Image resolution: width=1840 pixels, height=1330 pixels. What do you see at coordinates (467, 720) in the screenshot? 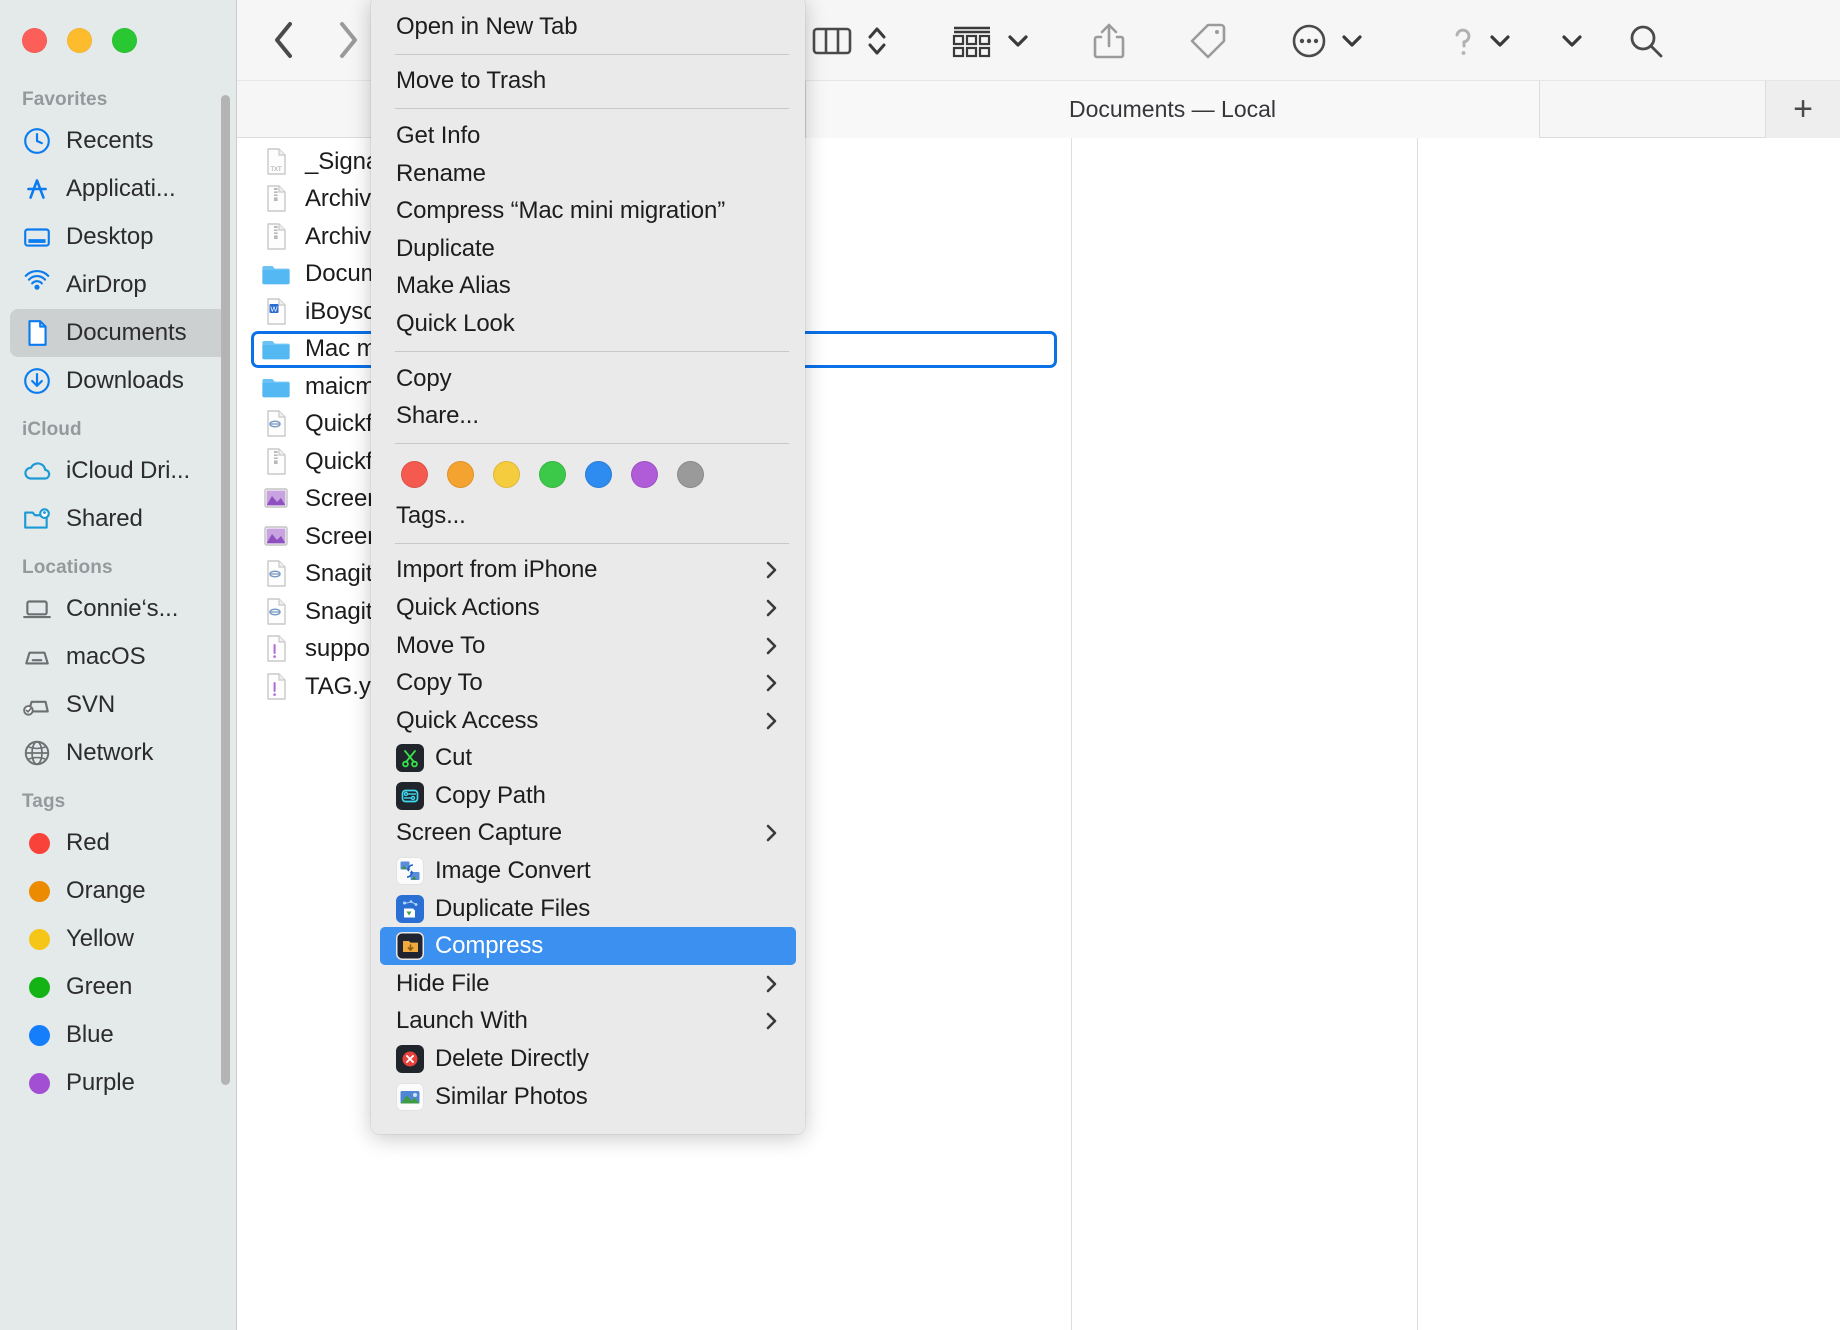
I see `menu-item-label: Quick Access` at bounding box center [467, 720].